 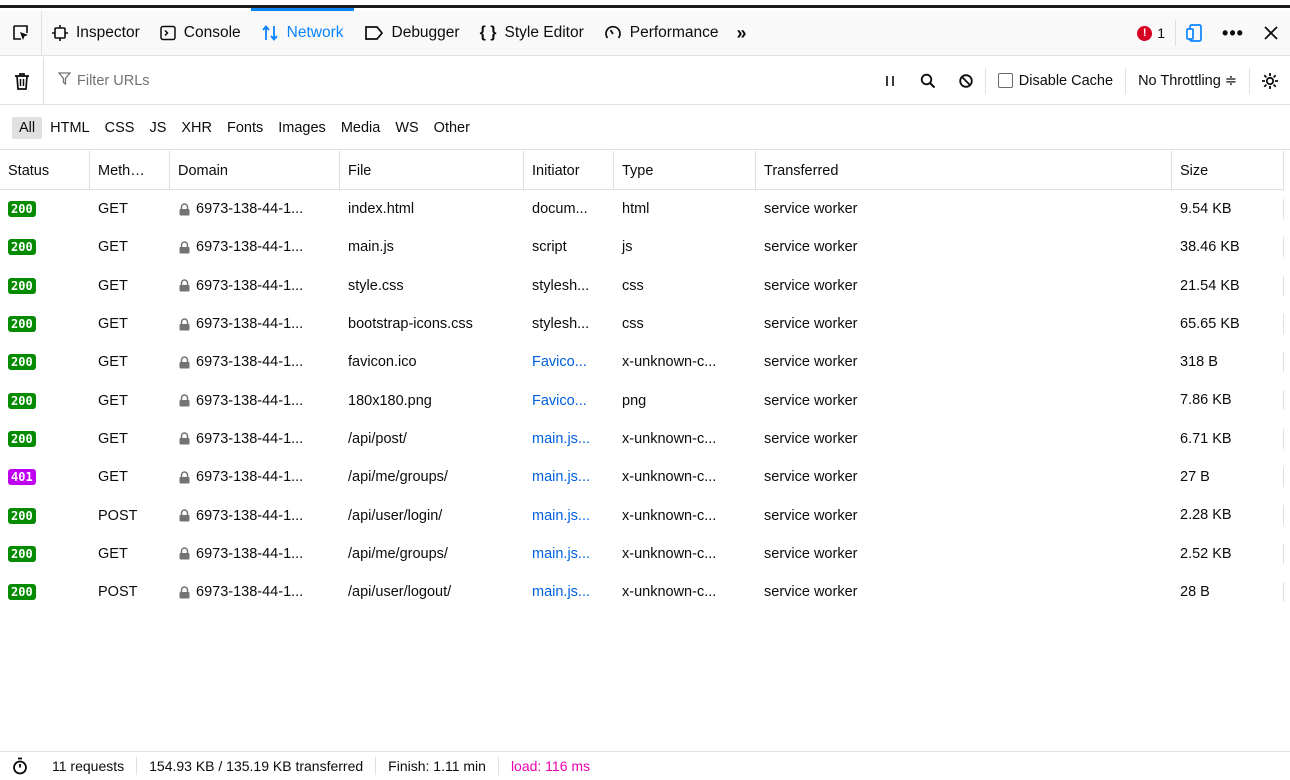 I want to click on column-header-domain: Domain, so click(x=255, y=170).